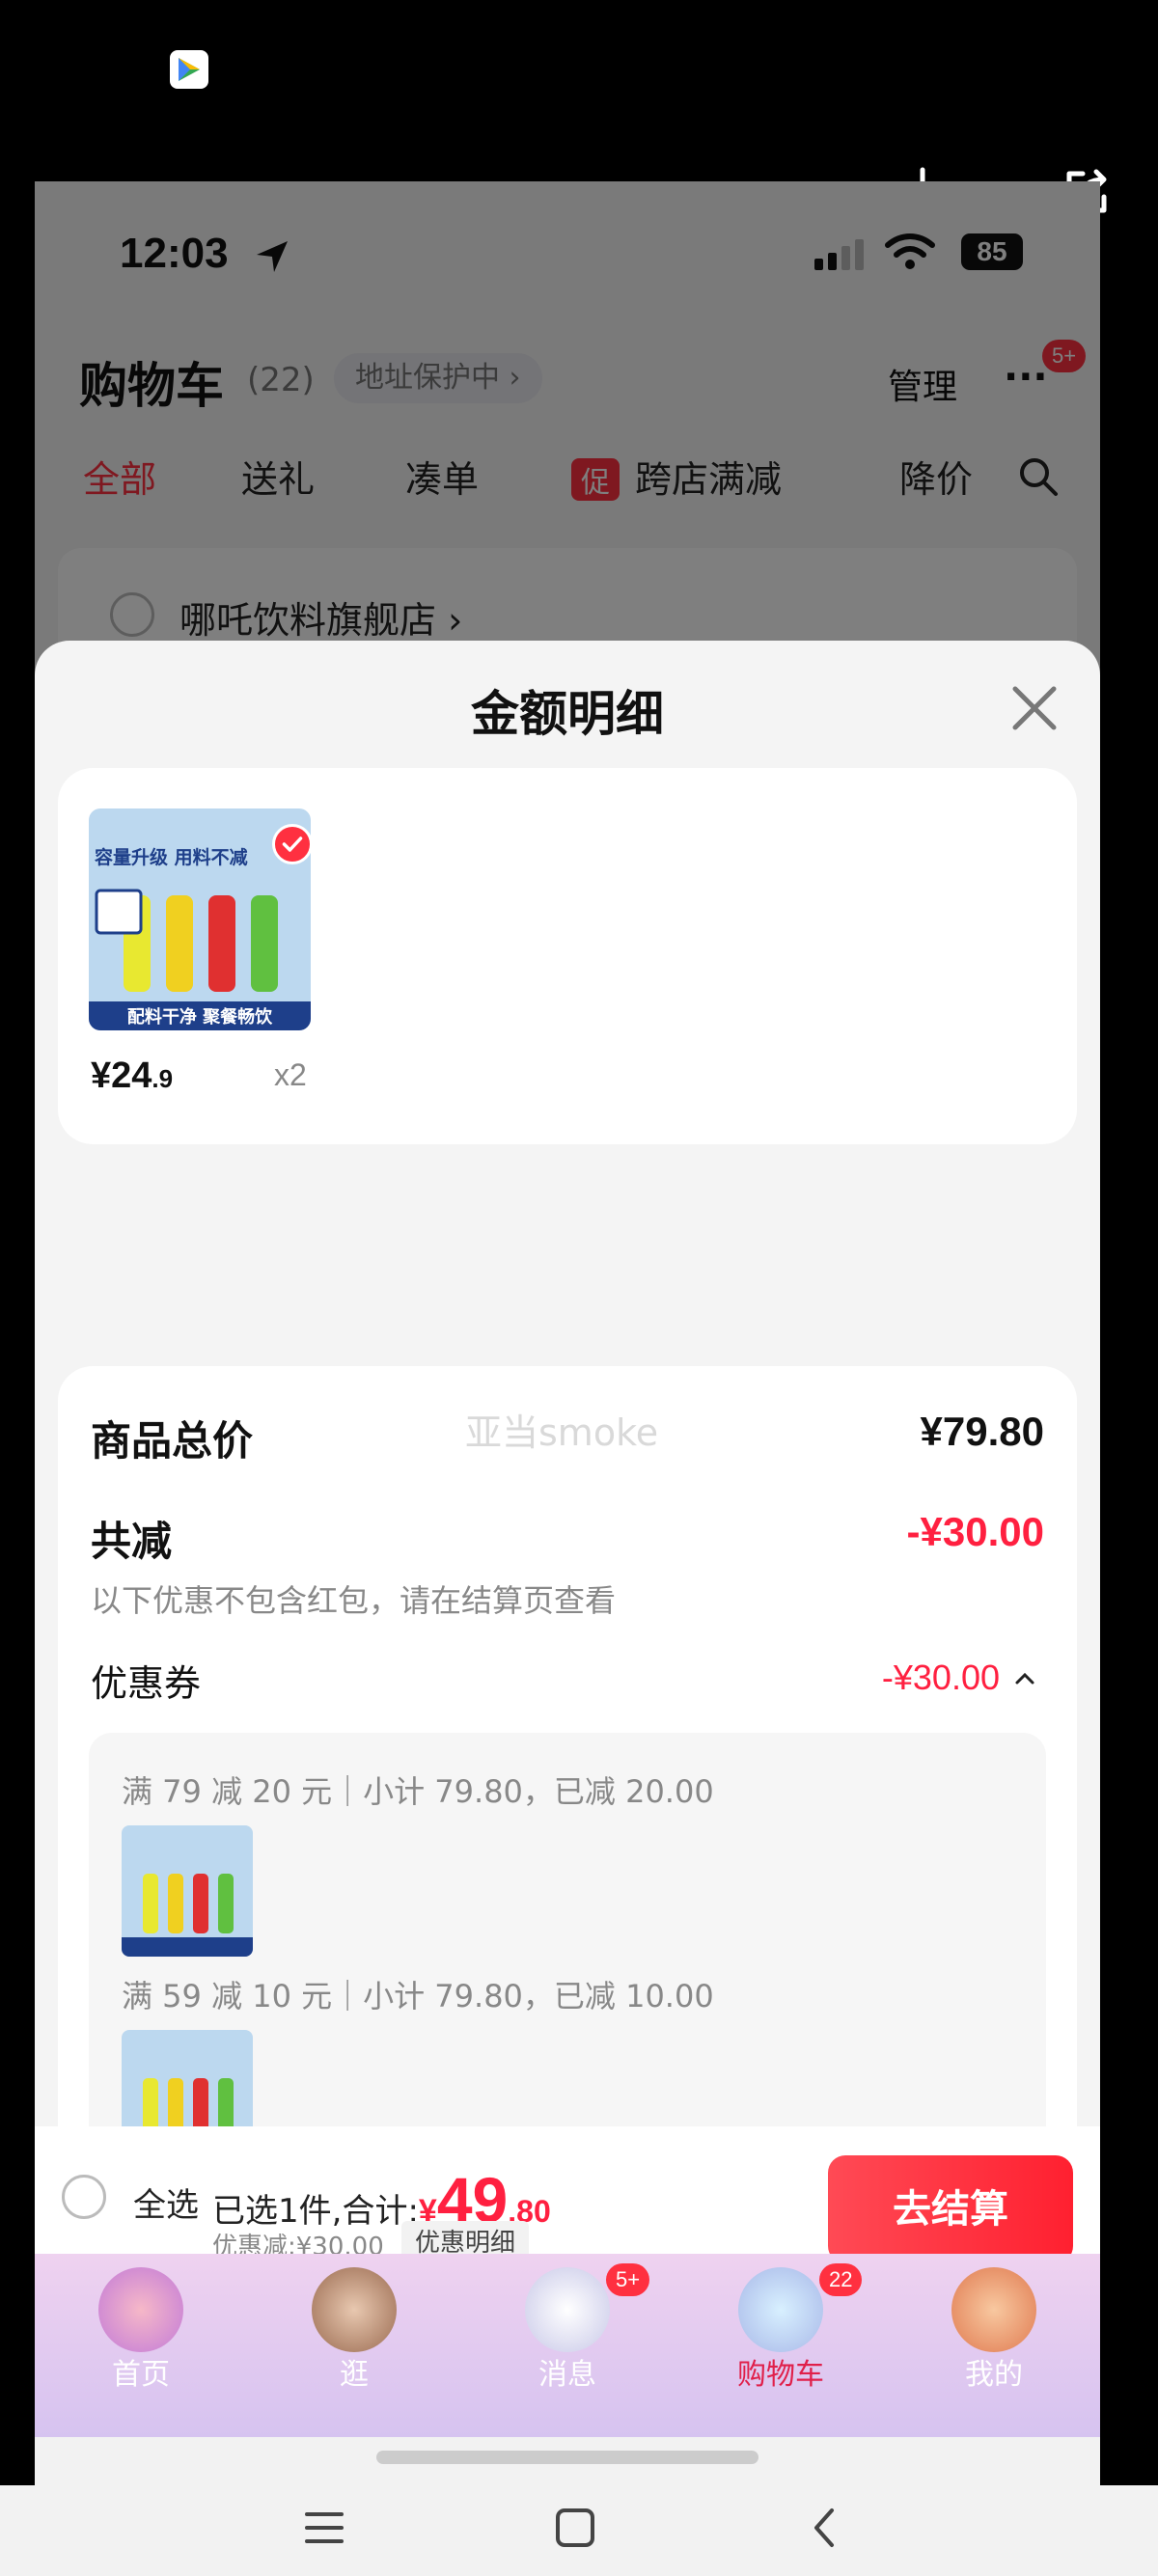 The height and width of the screenshot is (2576, 1158). I want to click on coupon-label: 优惠券, so click(146, 1684).